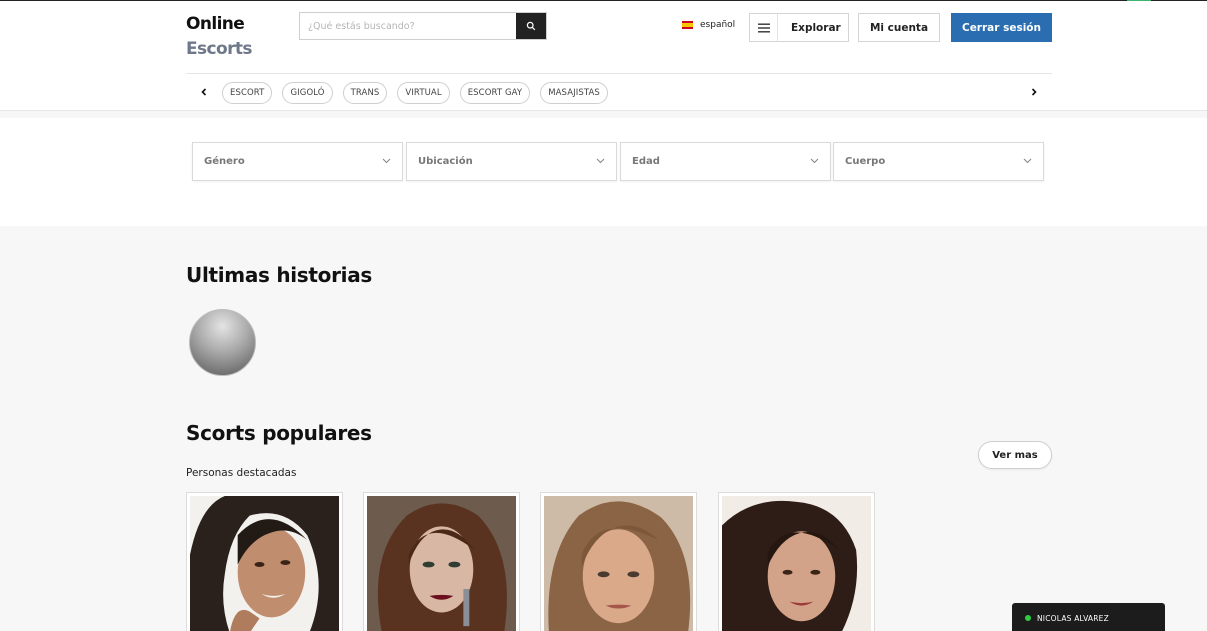 Image resolution: width=1207 pixels, height=631 pixels. Describe the element at coordinates (423, 93) in the screenshot. I see `category-chip: VIRTUAL` at that location.